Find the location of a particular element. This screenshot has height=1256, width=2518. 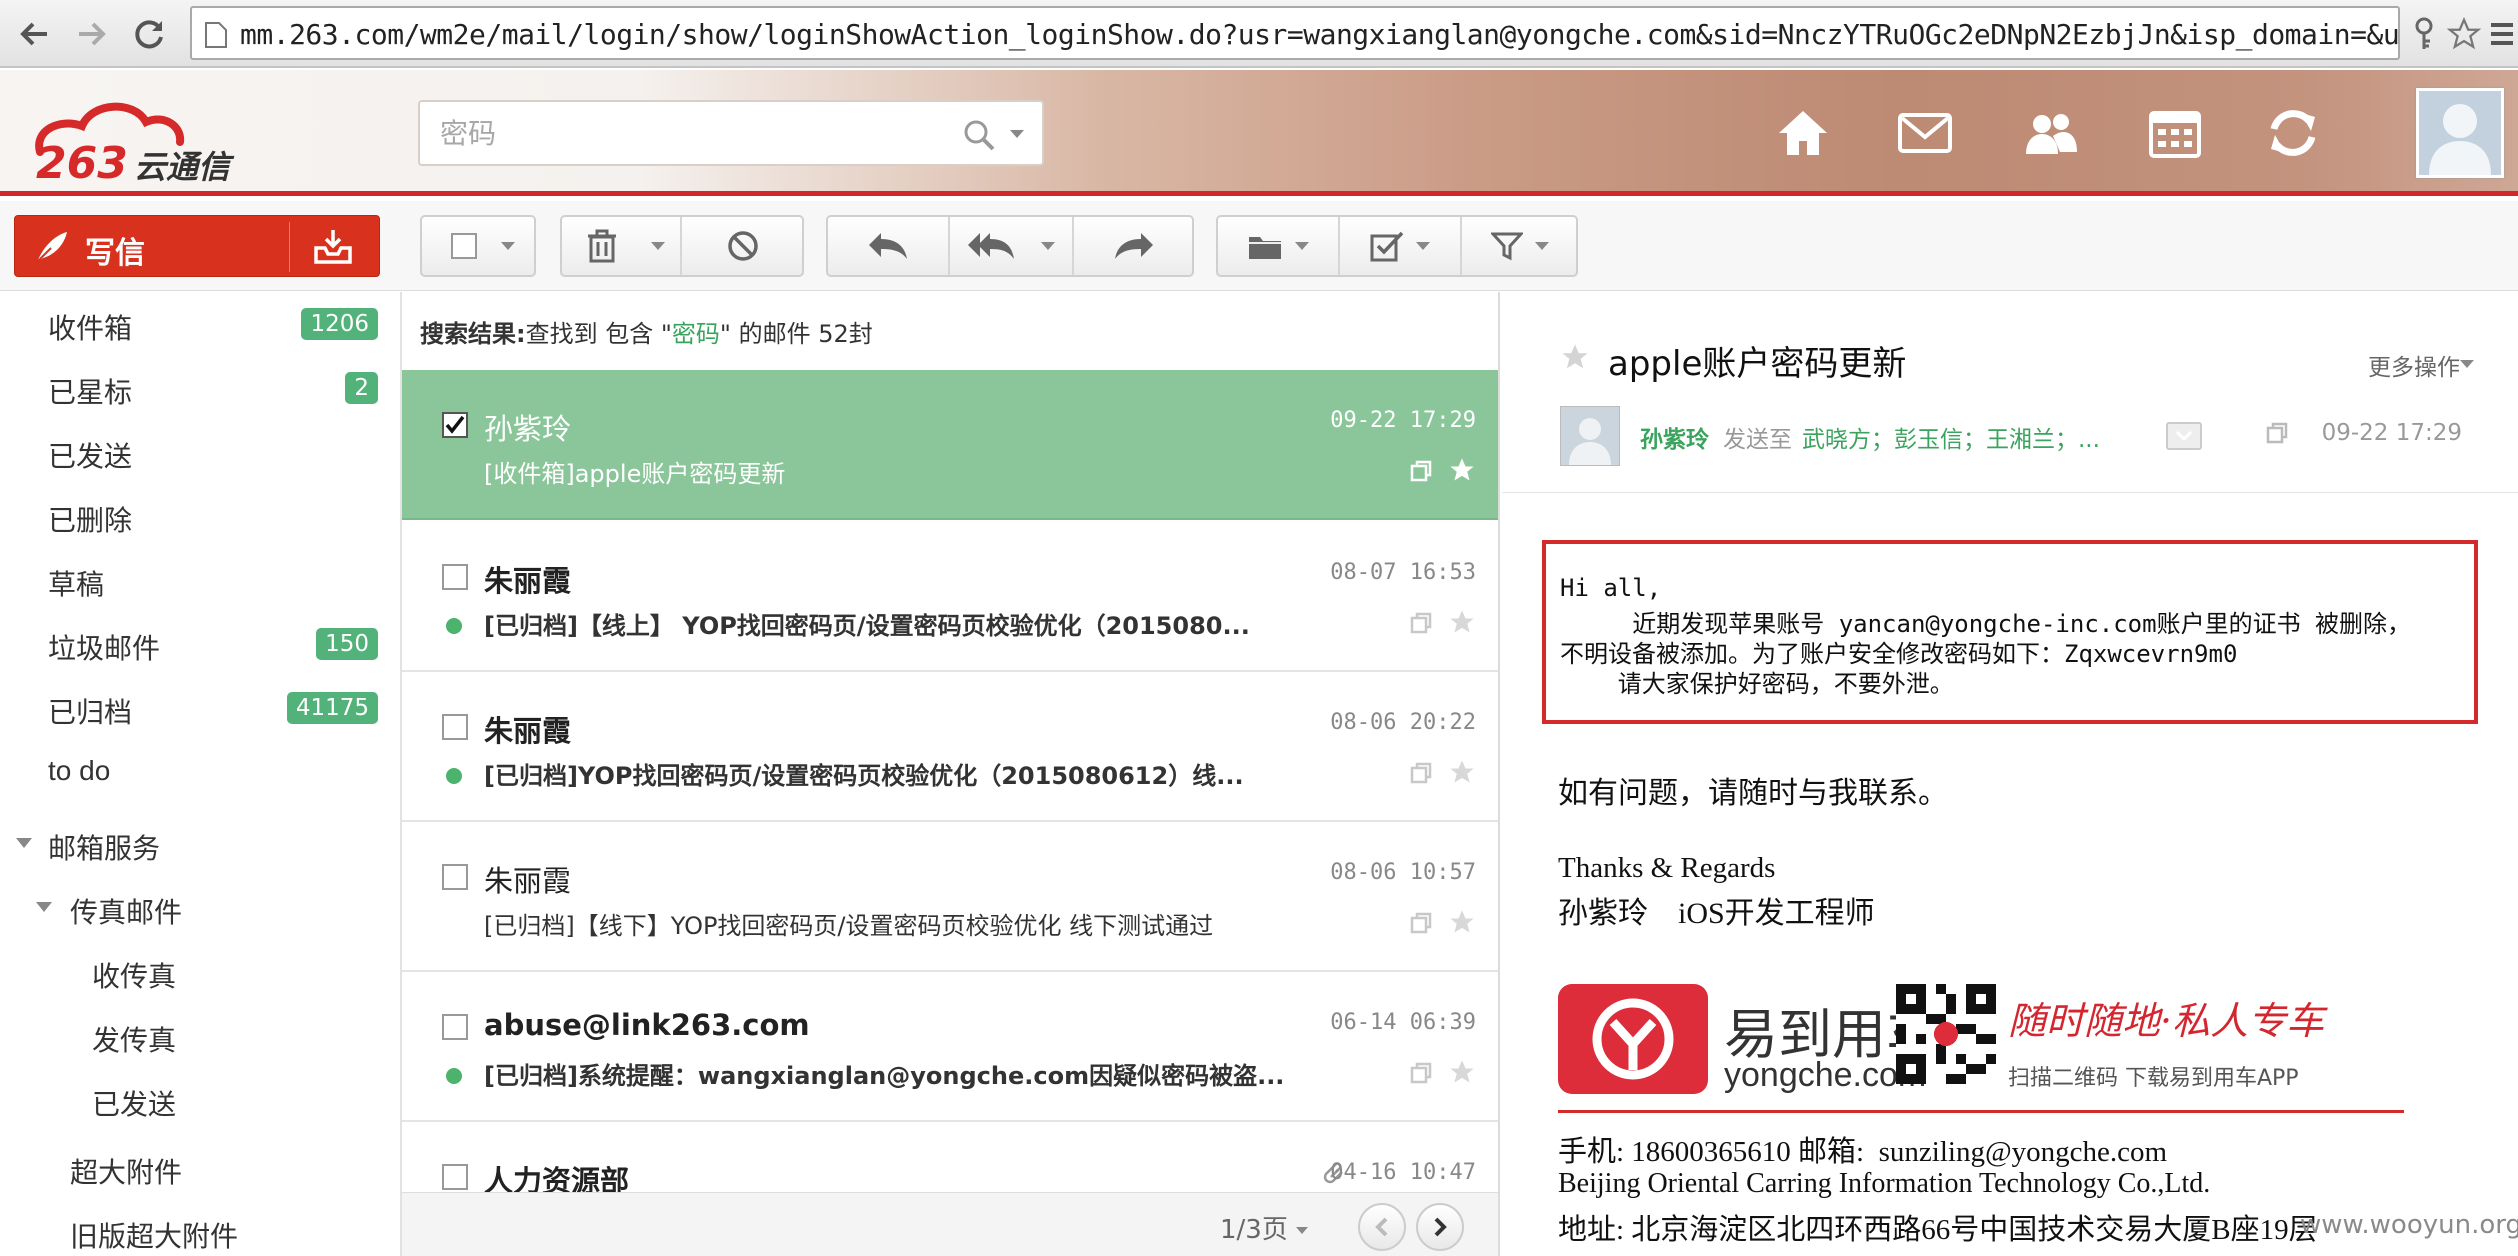

more-actions-button: 更多操作 is located at coordinates (2414, 365).